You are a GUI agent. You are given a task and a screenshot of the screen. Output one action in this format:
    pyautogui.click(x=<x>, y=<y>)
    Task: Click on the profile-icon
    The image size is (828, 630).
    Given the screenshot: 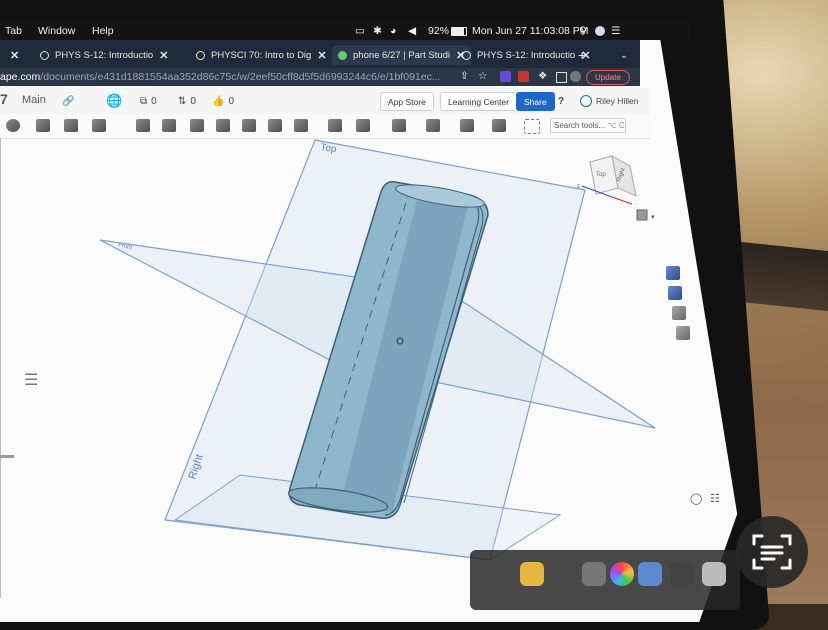 What is the action you would take?
    pyautogui.click(x=575, y=76)
    